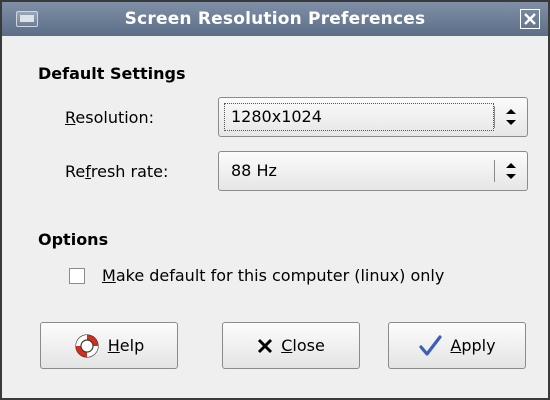  Describe the element at coordinates (87, 345) in the screenshot. I see `lifebuoy-icon` at that location.